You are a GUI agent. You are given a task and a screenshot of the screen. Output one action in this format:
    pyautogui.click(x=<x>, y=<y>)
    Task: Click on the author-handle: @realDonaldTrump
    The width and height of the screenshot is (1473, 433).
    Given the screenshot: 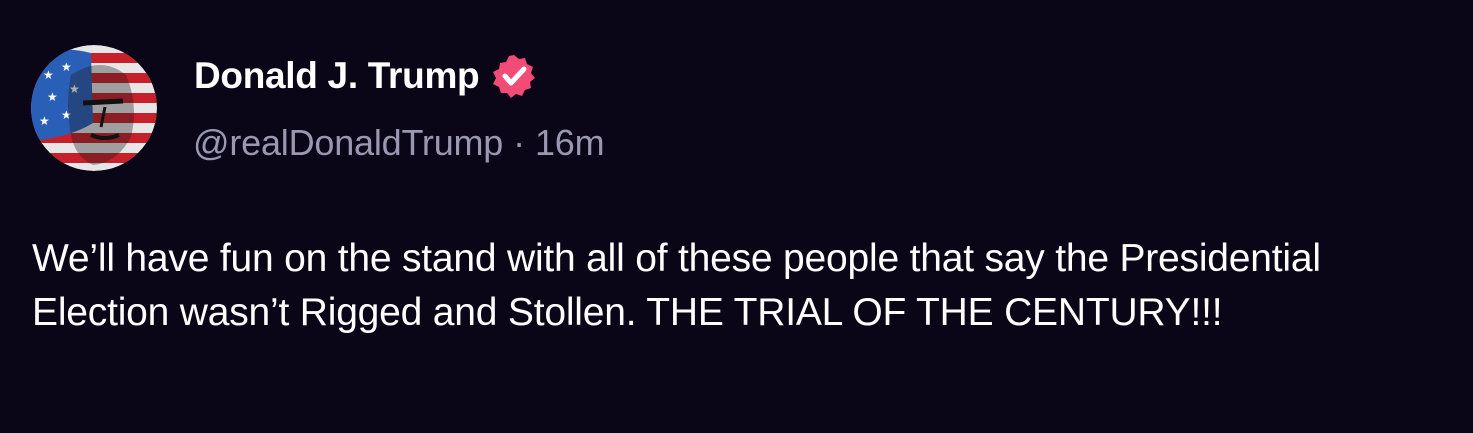 What is the action you would take?
    pyautogui.click(x=348, y=142)
    